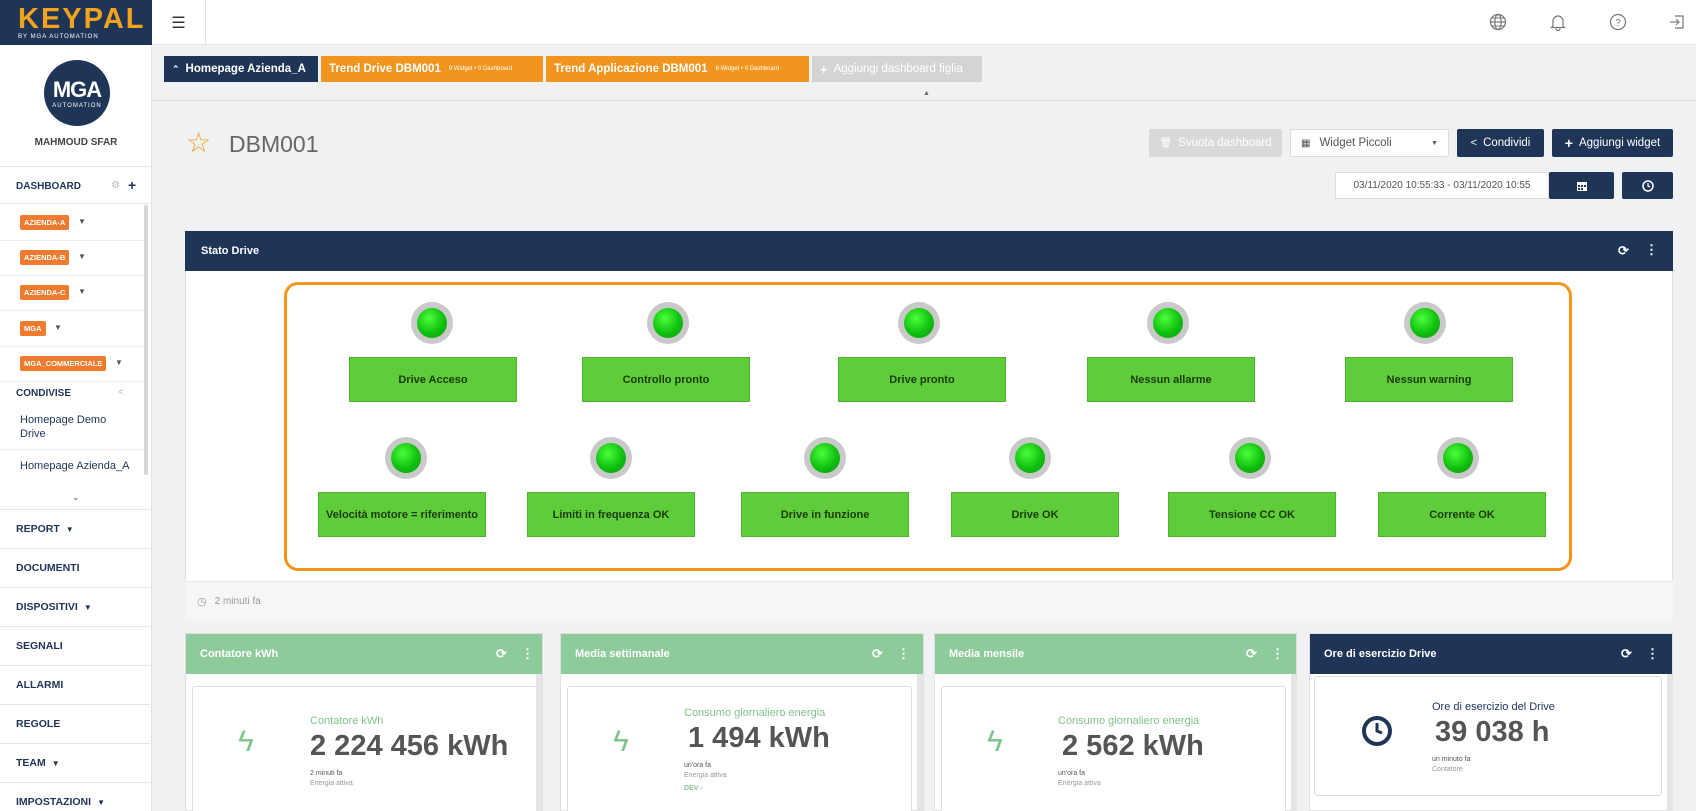 The image size is (1696, 811). What do you see at coordinates (45, 222) in the screenshot?
I see `workspace-badge: AZIENDA-A` at bounding box center [45, 222].